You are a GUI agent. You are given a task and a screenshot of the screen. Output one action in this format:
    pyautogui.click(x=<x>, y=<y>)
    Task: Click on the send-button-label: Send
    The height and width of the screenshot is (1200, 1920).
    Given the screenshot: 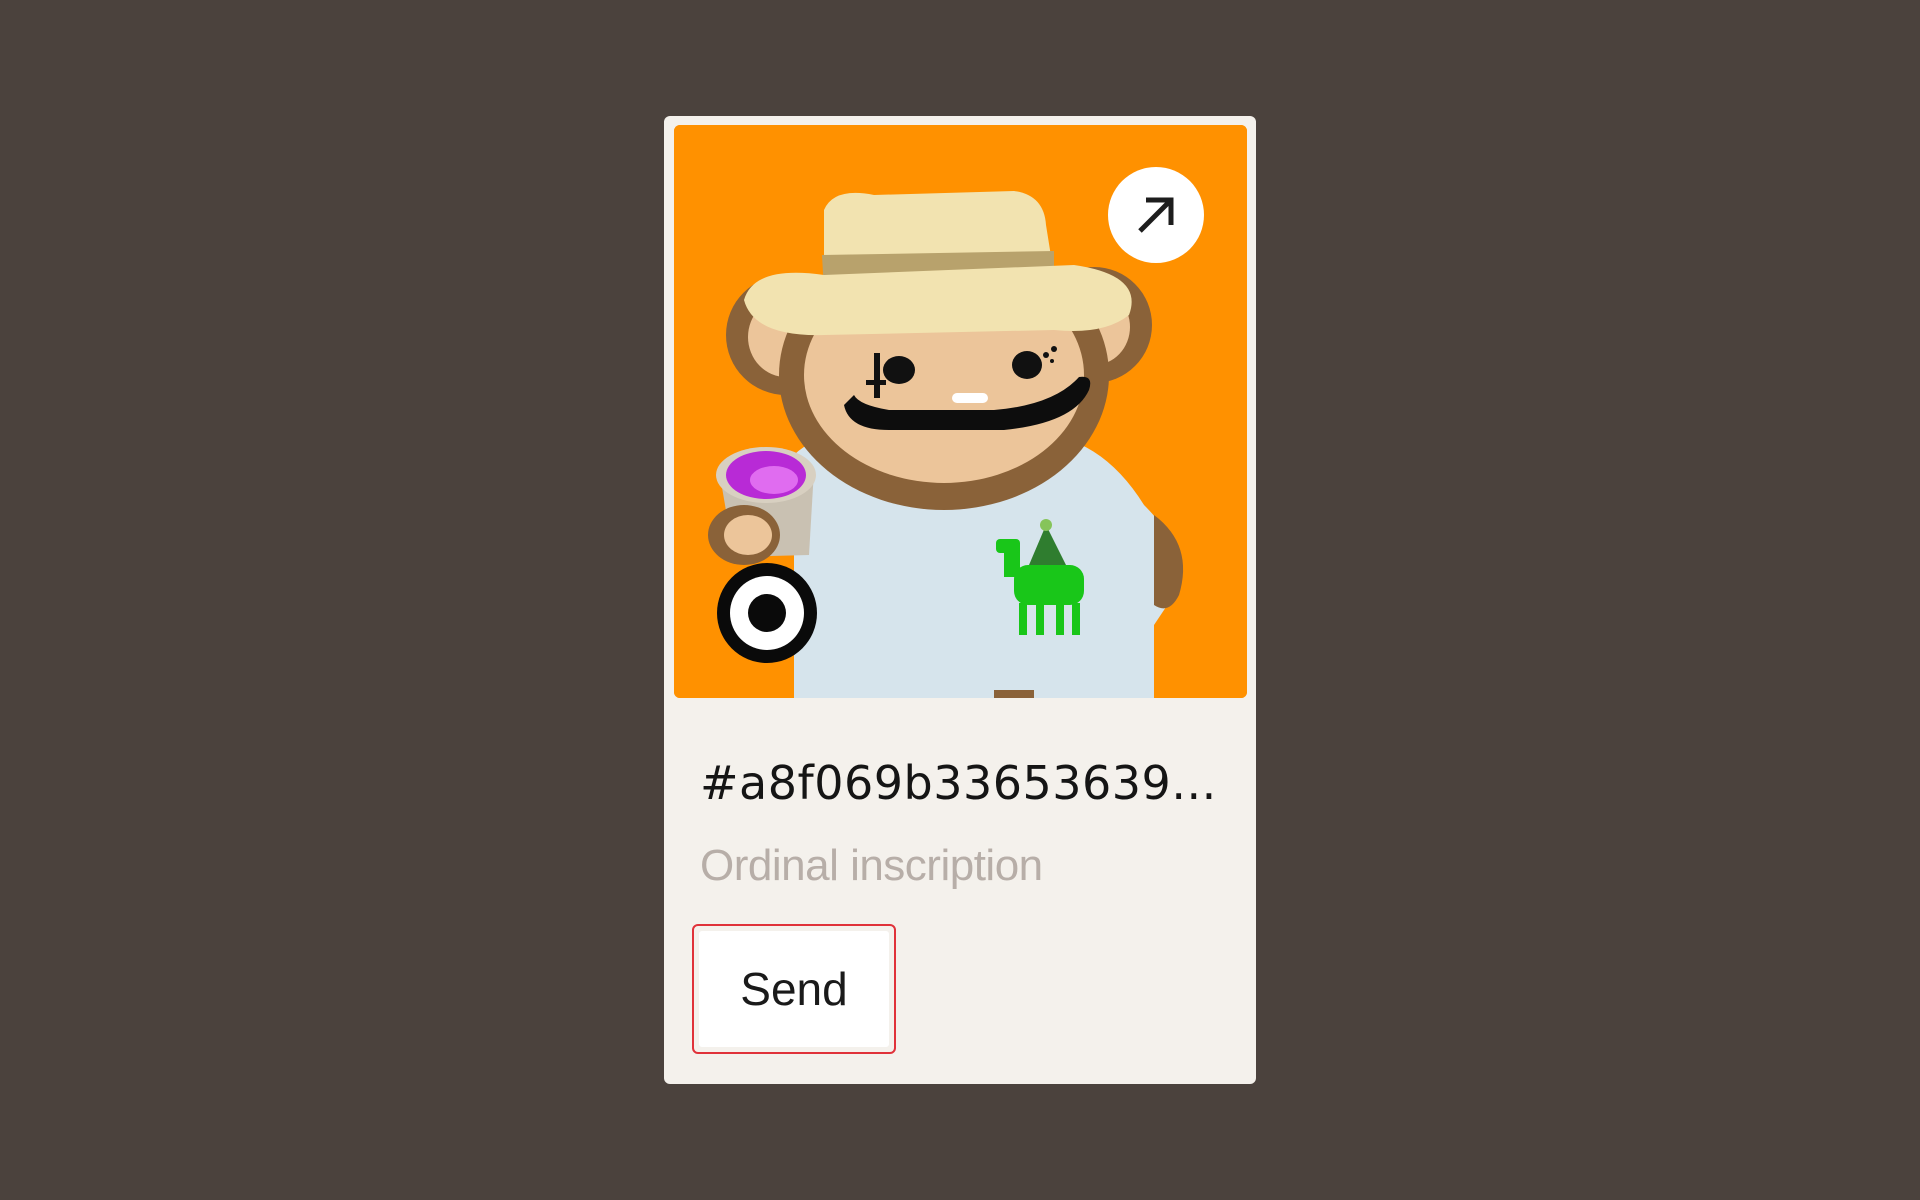 What is the action you would take?
    pyautogui.click(x=794, y=989)
    